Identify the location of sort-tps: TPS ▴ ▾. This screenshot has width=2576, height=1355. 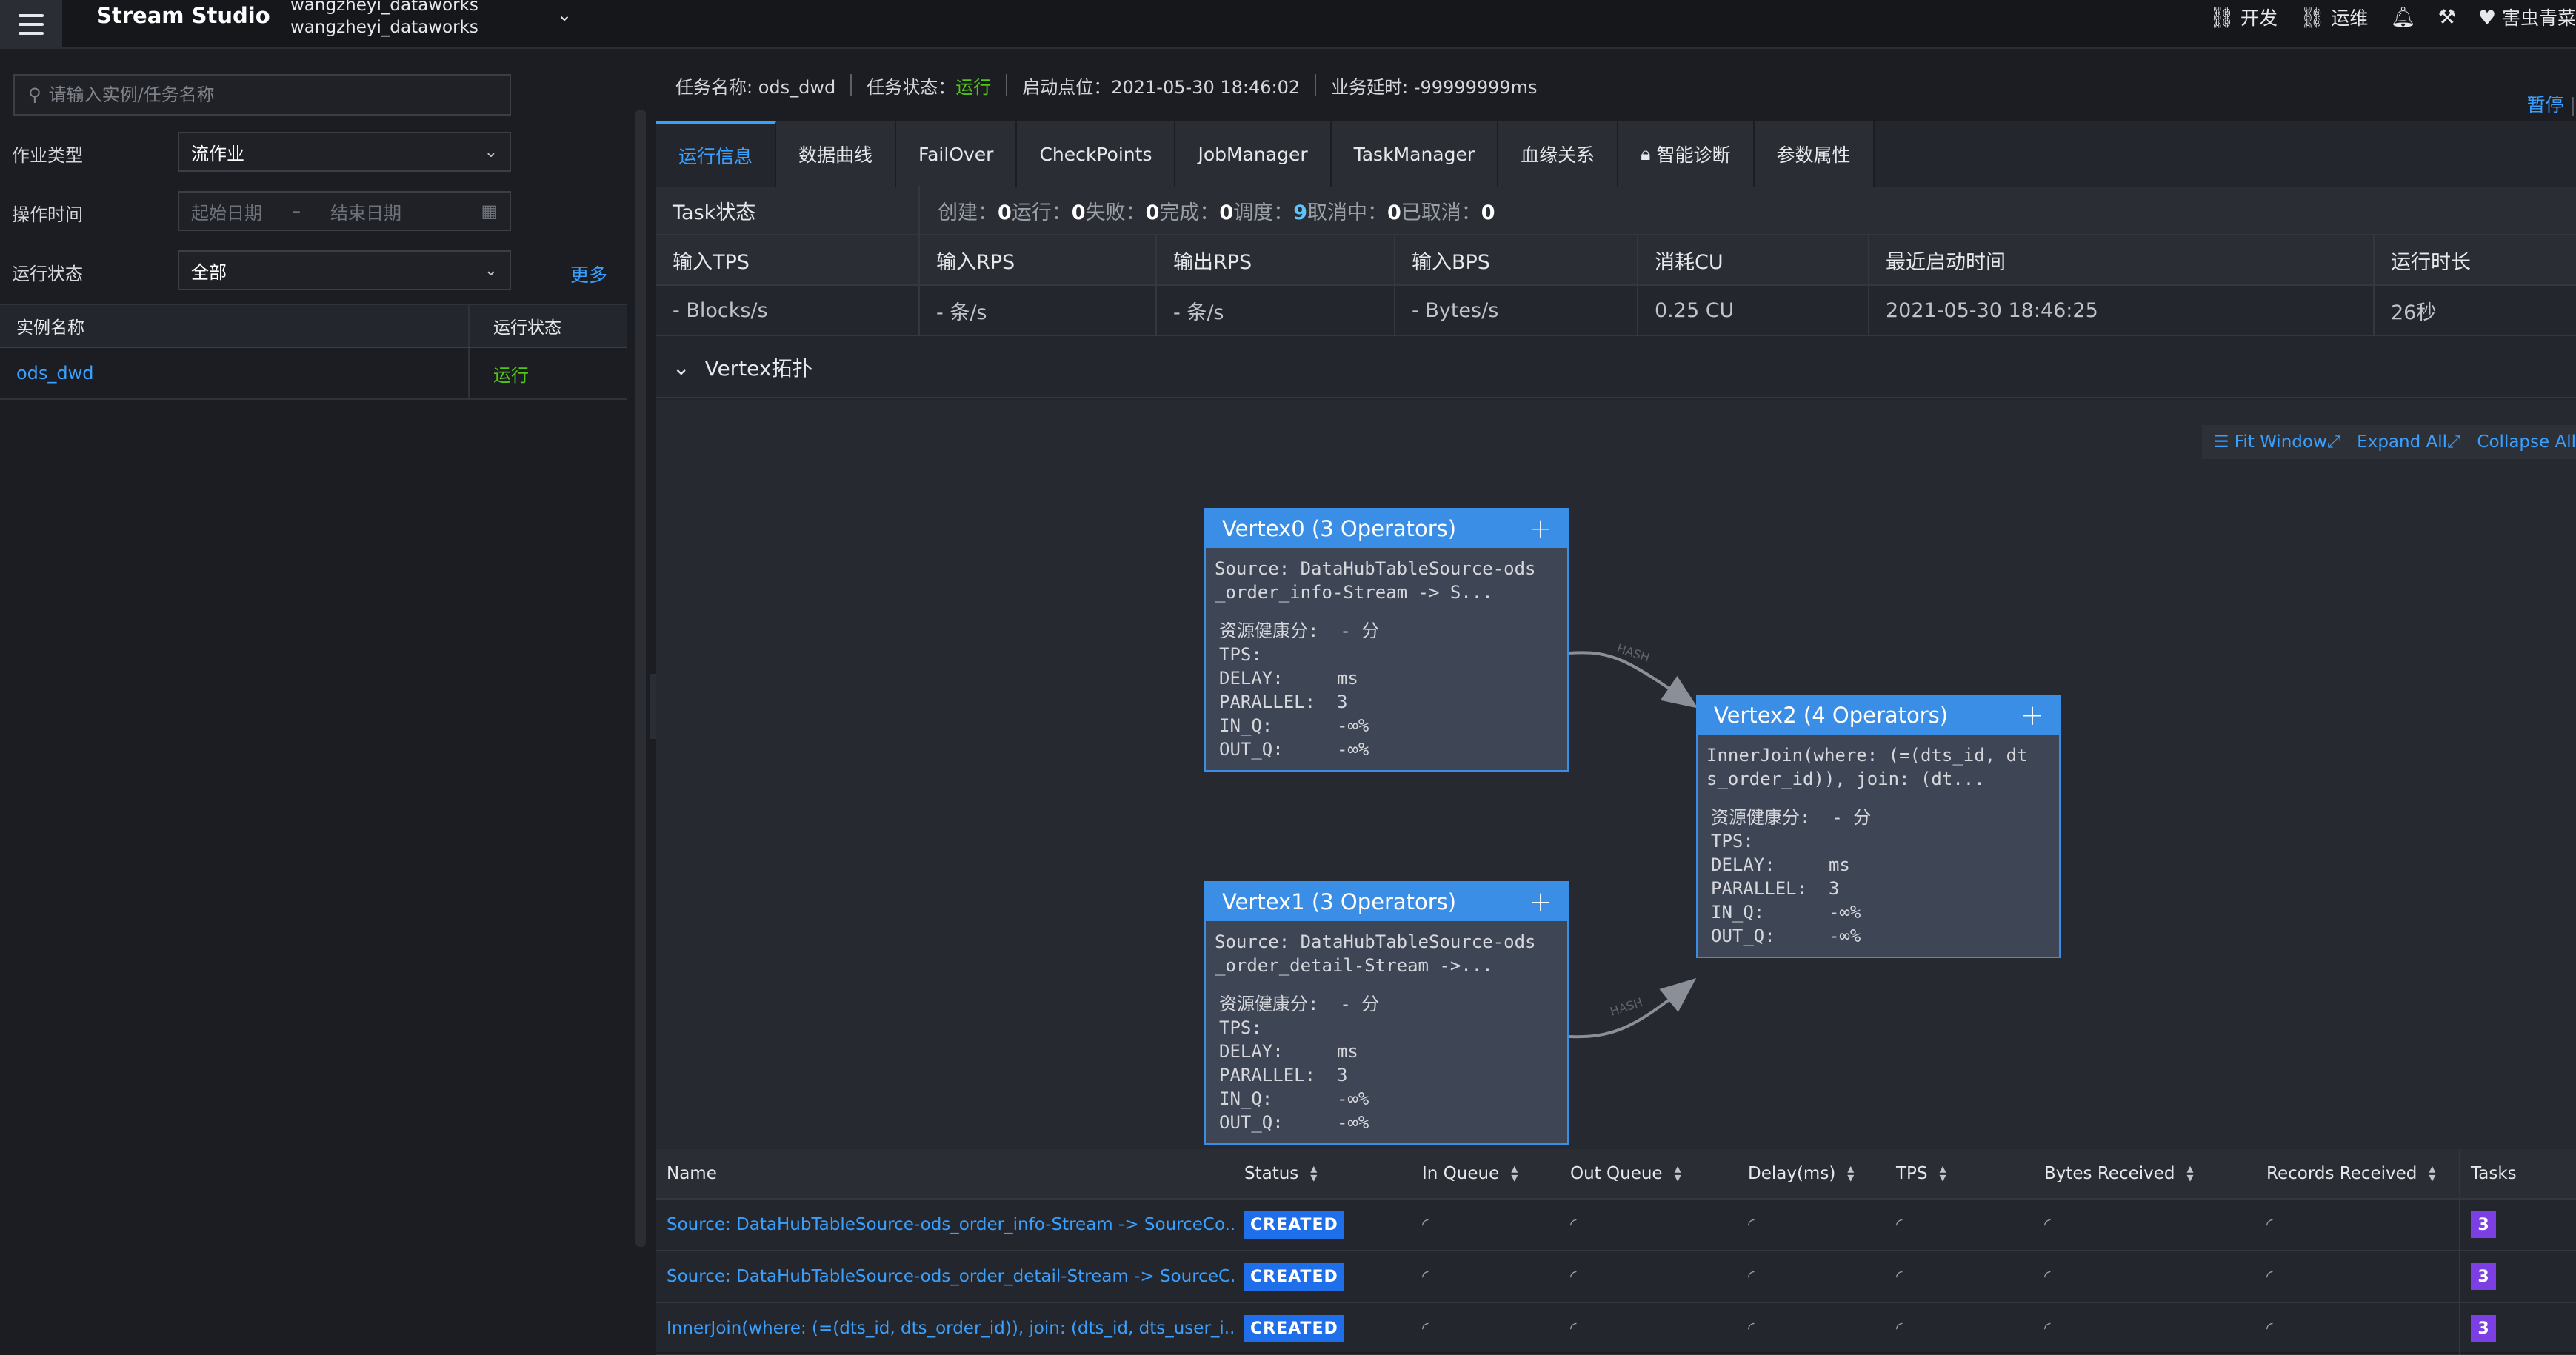
(1960, 1173).